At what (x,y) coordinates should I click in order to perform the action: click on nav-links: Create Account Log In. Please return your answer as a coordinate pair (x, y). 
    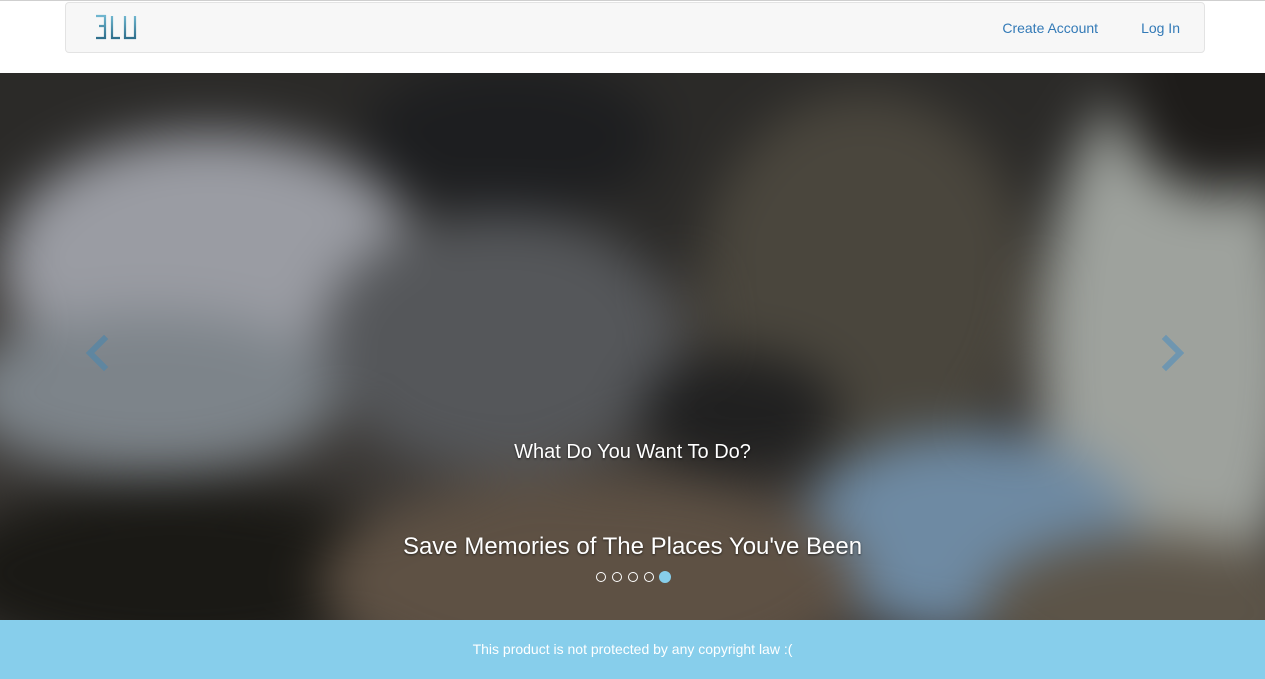
    Looking at the image, I should click on (1069, 27).